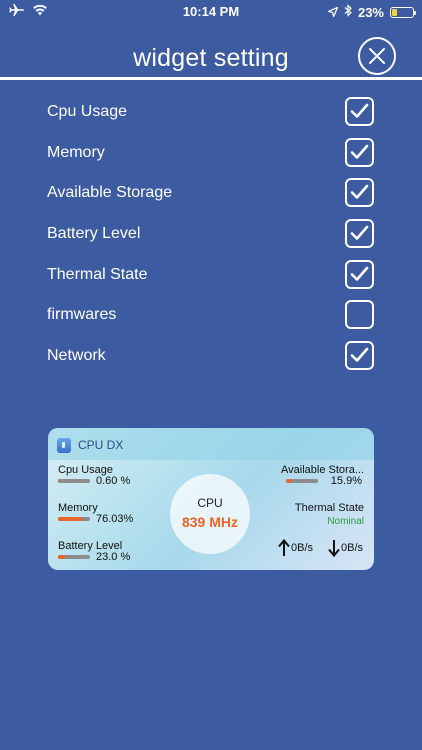  I want to click on setting-row-cpu-usage: Cpu Usage, so click(211, 112).